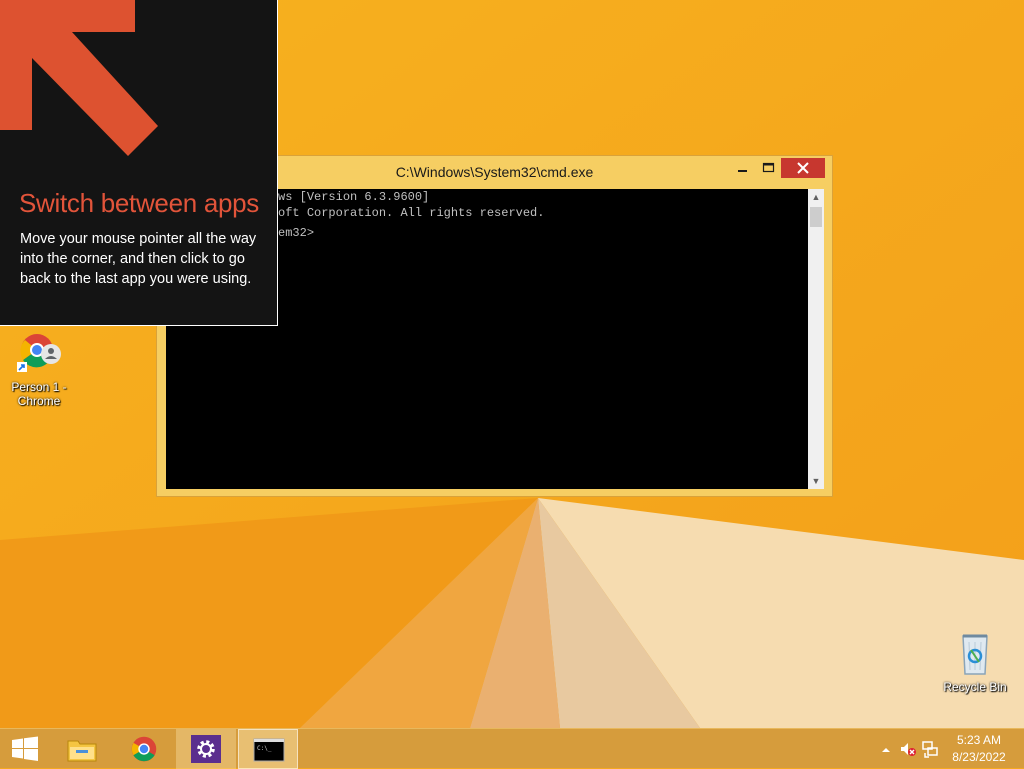  I want to click on recycle-bin-icon, so click(975, 654).